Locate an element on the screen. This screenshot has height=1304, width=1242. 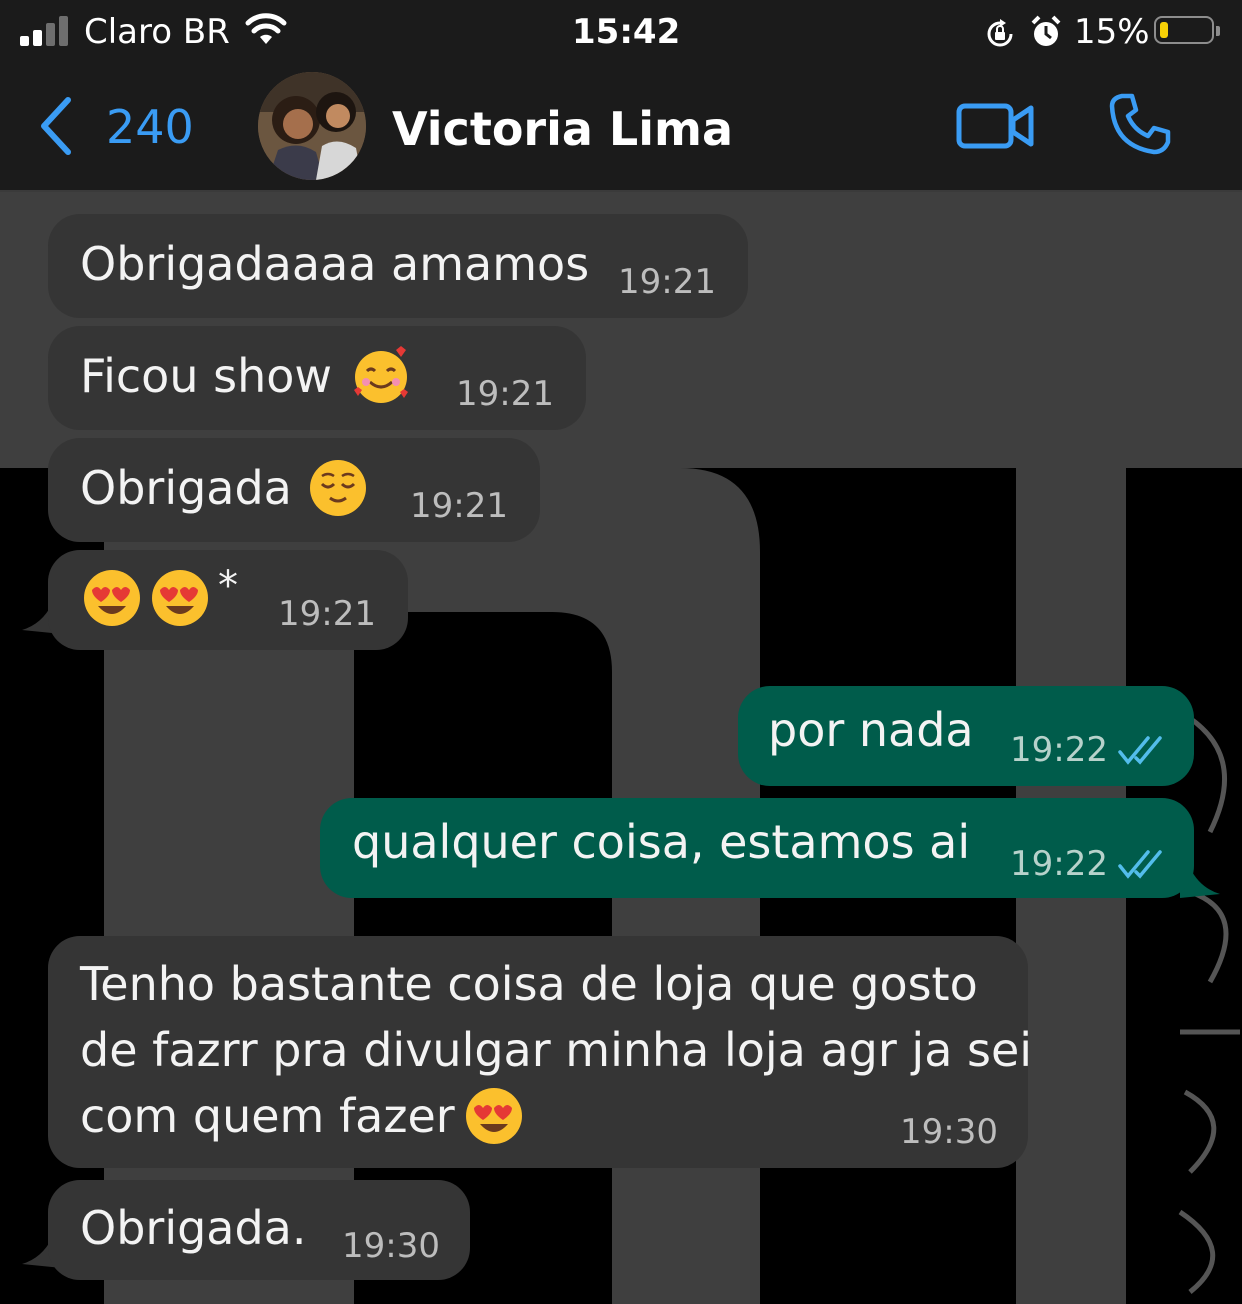
status-bar: Claro BR 15:42 15% is located at coordinates (621, 32).